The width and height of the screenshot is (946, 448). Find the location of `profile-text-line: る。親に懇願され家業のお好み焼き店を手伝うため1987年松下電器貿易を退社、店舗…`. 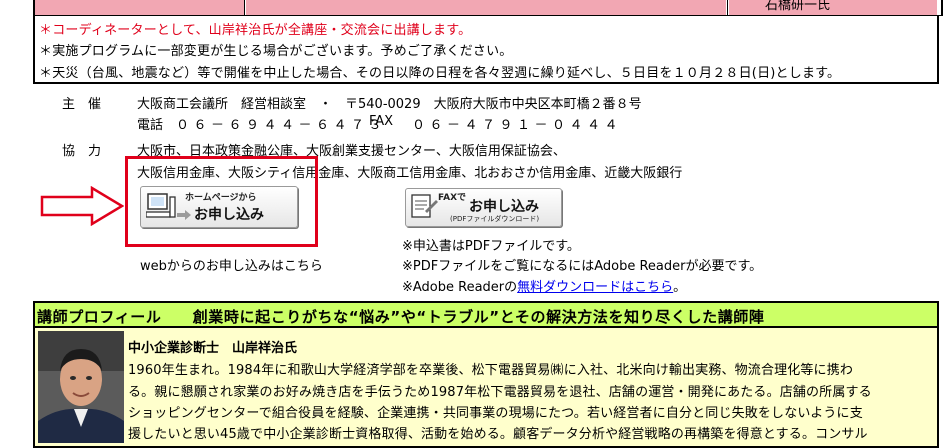

profile-text-line: る。親に懇願され家業のお好み焼き店を手伝うため1987年松下電器貿易を退社、店舗… is located at coordinates (500, 392).